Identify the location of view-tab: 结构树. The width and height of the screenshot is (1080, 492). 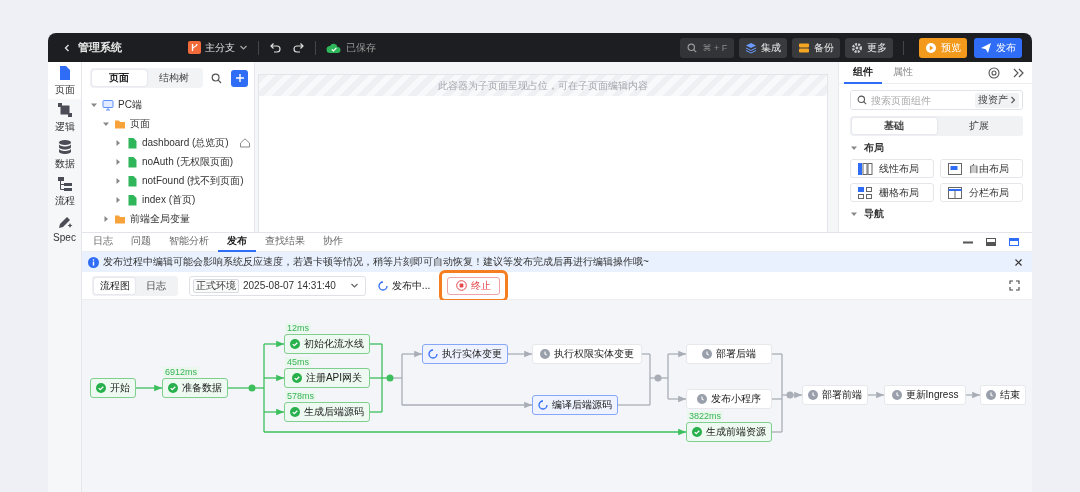
(173, 78).